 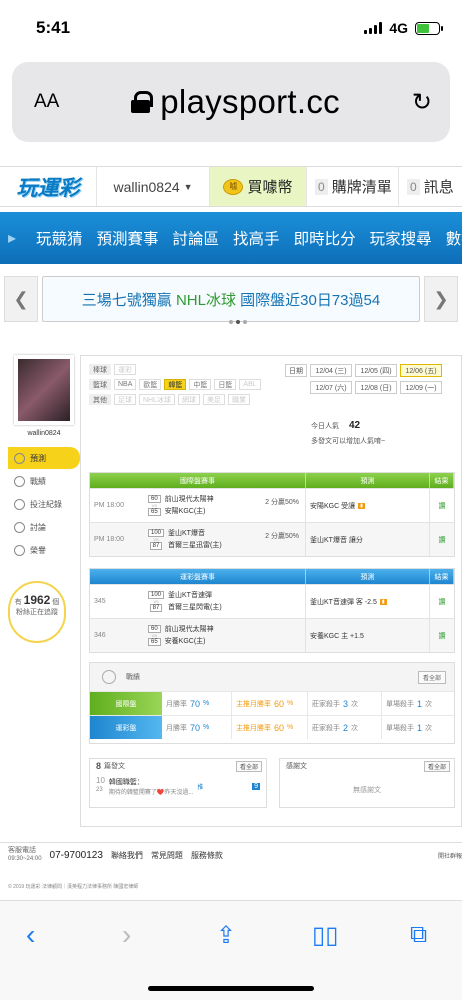 What do you see at coordinates (233, 186) in the screenshot?
I see `coin-icon: 噱` at bounding box center [233, 186].